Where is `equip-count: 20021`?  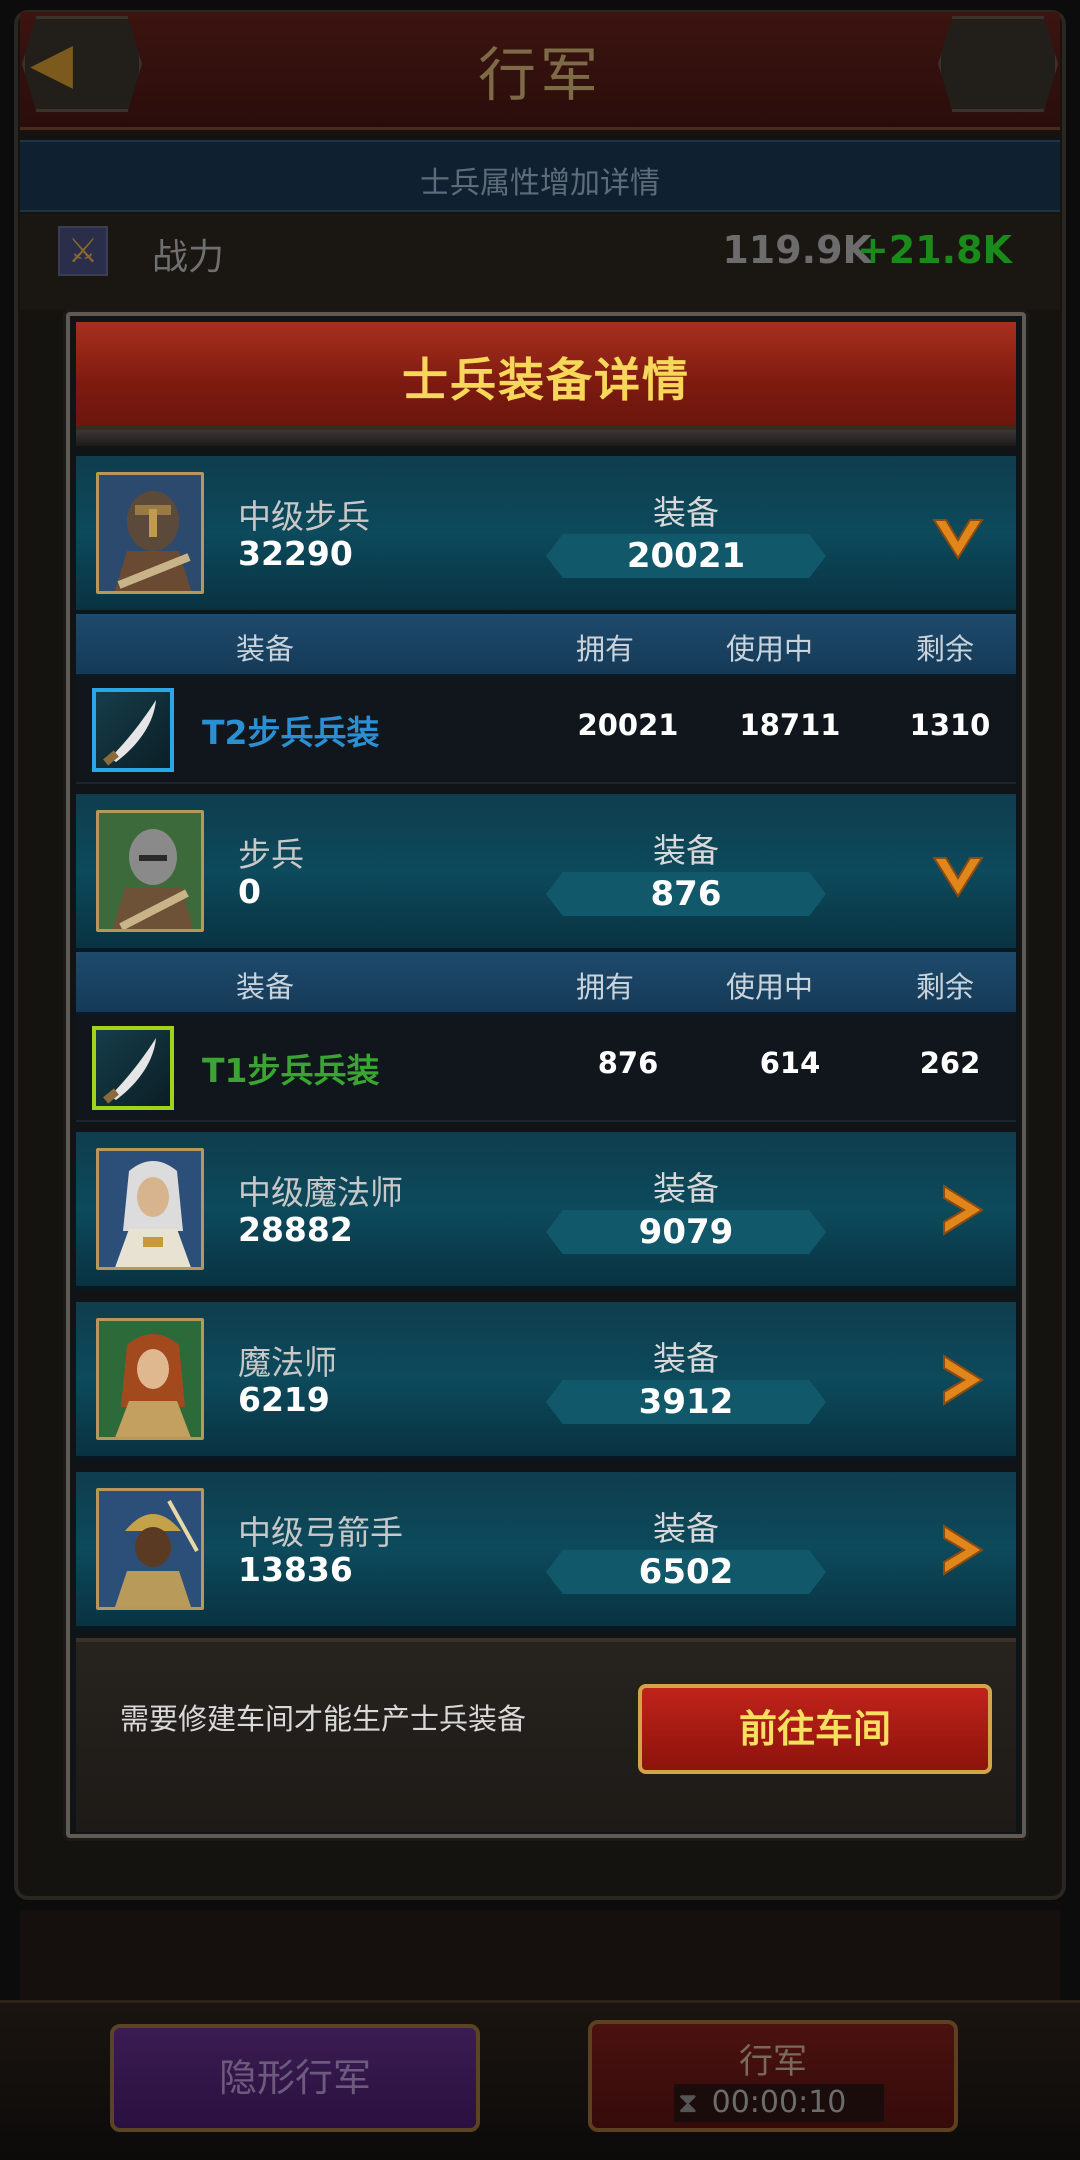 equip-count: 20021 is located at coordinates (686, 556).